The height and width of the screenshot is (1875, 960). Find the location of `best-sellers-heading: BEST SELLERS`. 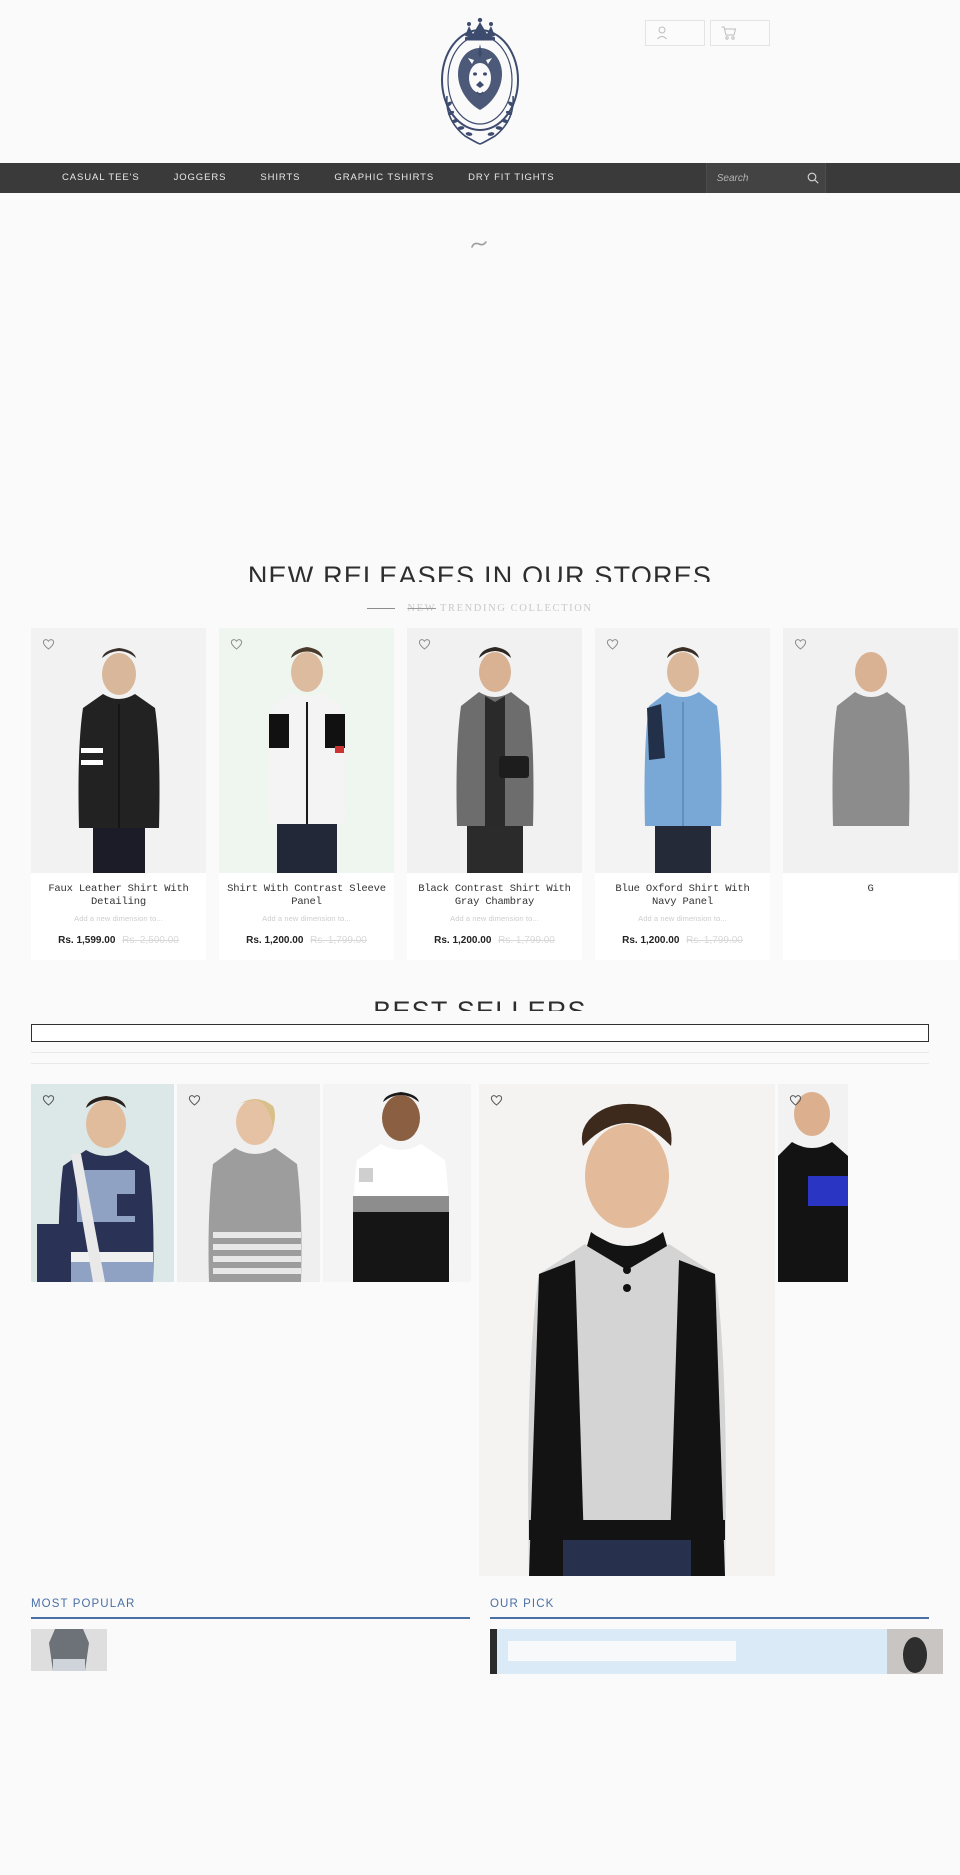

best-sellers-heading: BEST SELLERS is located at coordinates (480, 1007).